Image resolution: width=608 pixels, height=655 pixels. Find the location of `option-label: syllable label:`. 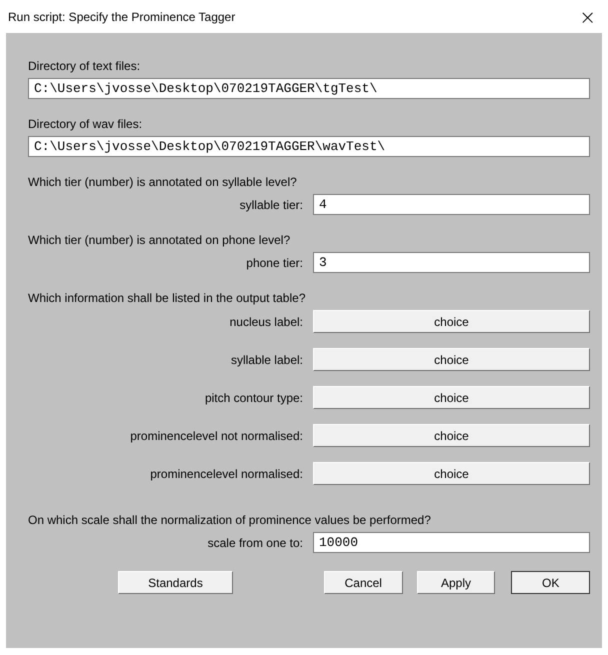

option-label: syllable label: is located at coordinates (266, 359).